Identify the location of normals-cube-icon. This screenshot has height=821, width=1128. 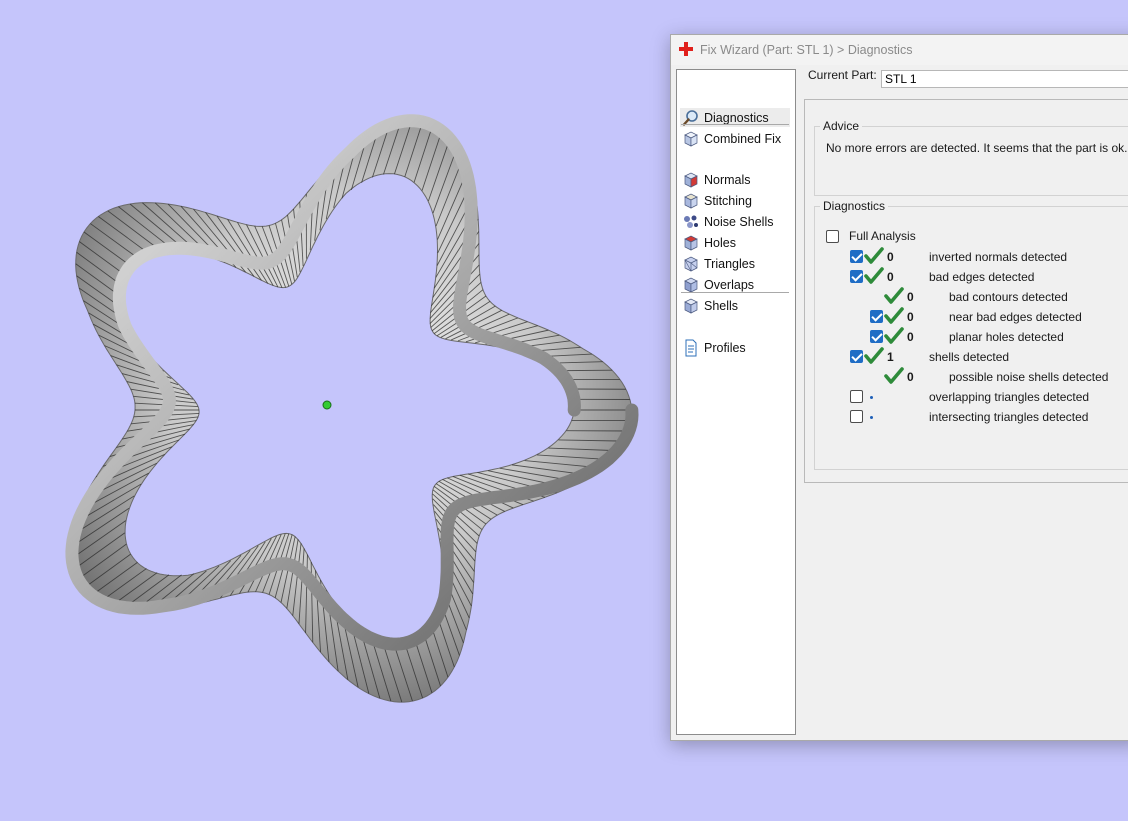
(691, 180).